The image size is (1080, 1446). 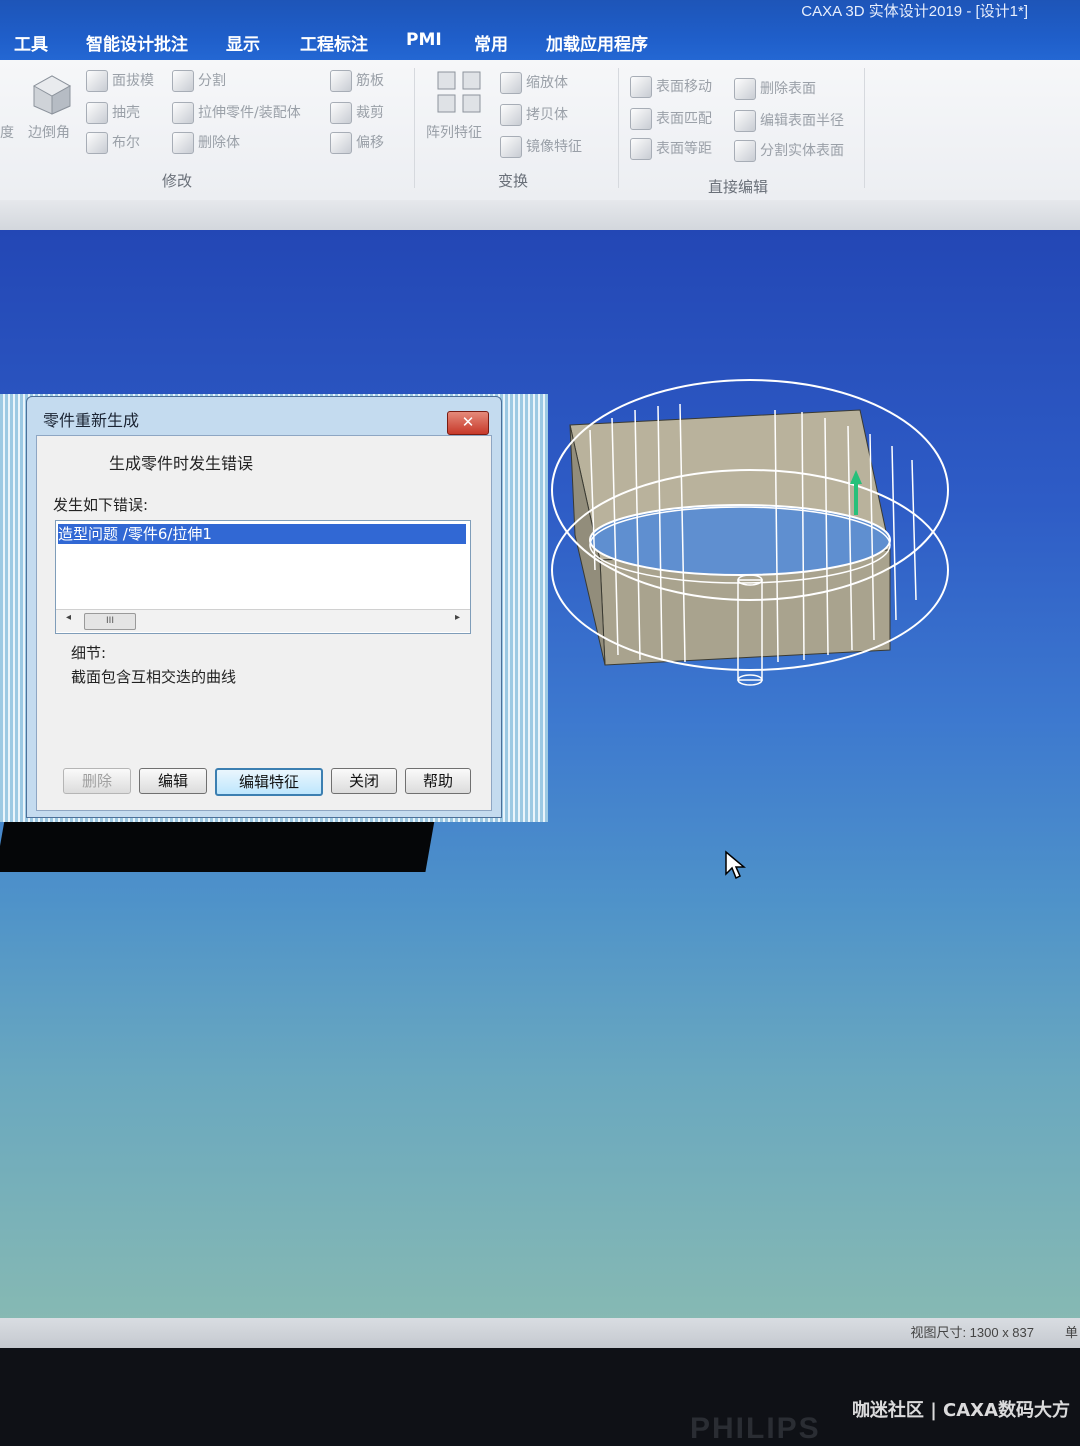 I want to click on delete-body-icon, so click(x=183, y=143).